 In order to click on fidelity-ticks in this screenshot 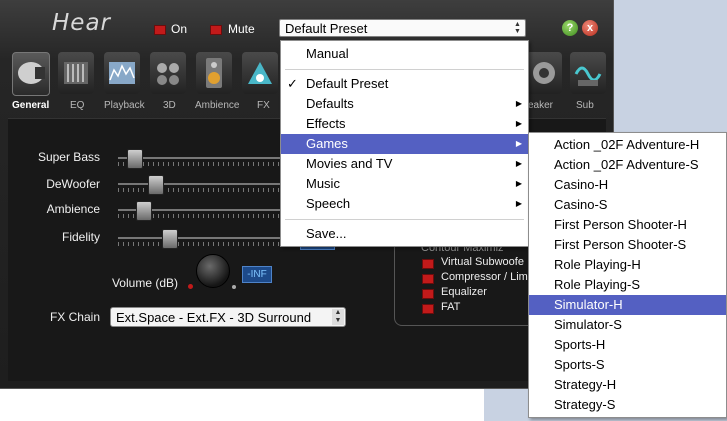, I will do `click(199, 244)`.